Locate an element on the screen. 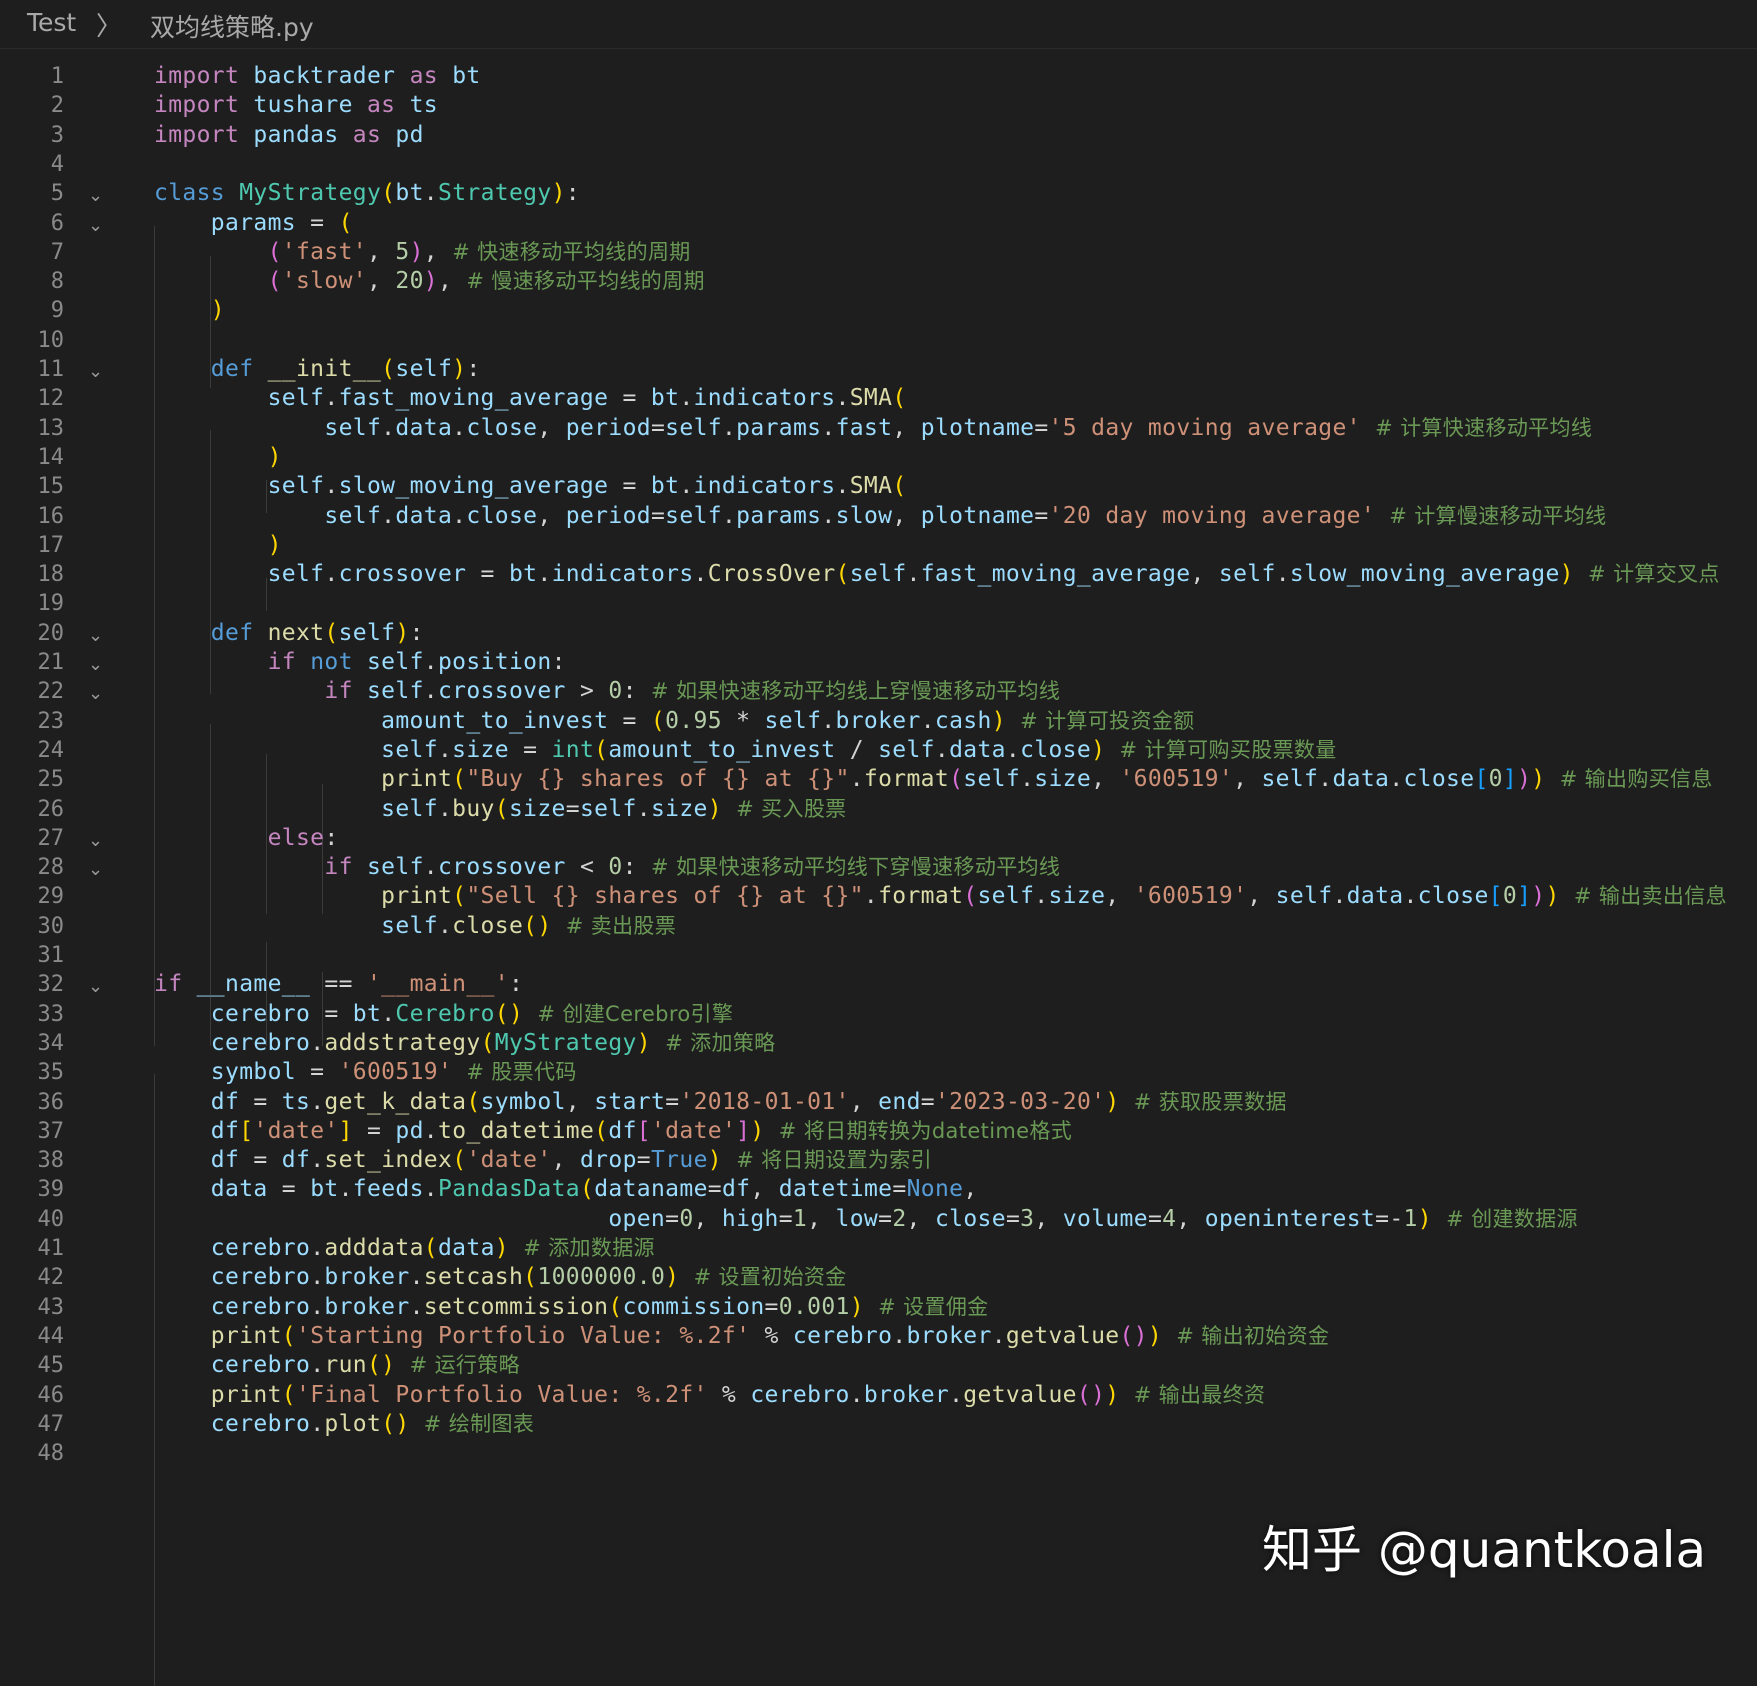 This screenshot has height=1686, width=1757. code-line: 1 import backtrader as bt is located at coordinates (878, 76).